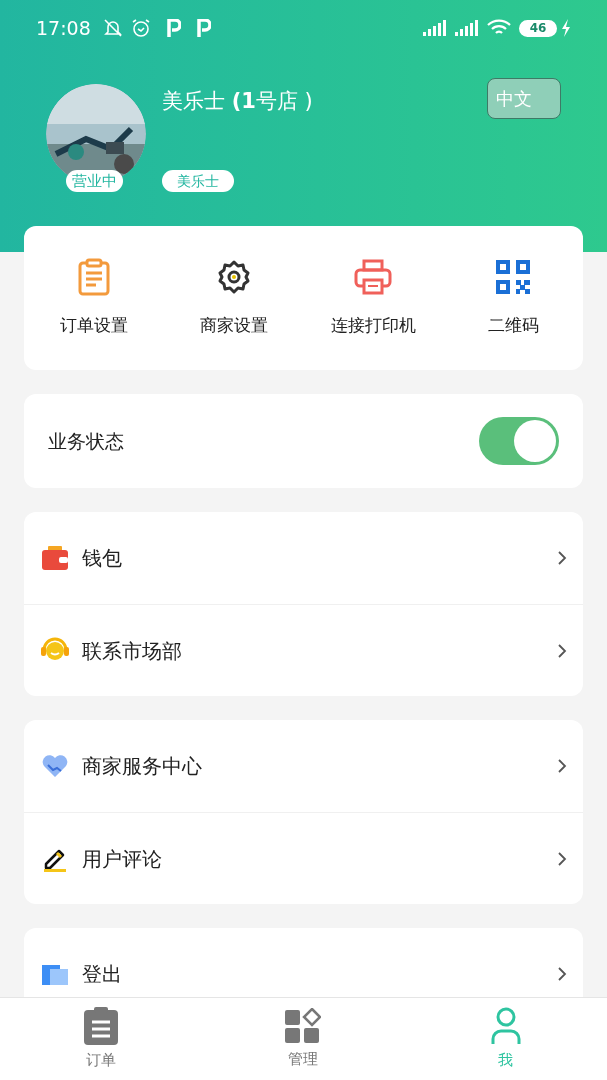 This screenshot has height=1080, width=607. I want to click on person-icon, so click(505, 1025).